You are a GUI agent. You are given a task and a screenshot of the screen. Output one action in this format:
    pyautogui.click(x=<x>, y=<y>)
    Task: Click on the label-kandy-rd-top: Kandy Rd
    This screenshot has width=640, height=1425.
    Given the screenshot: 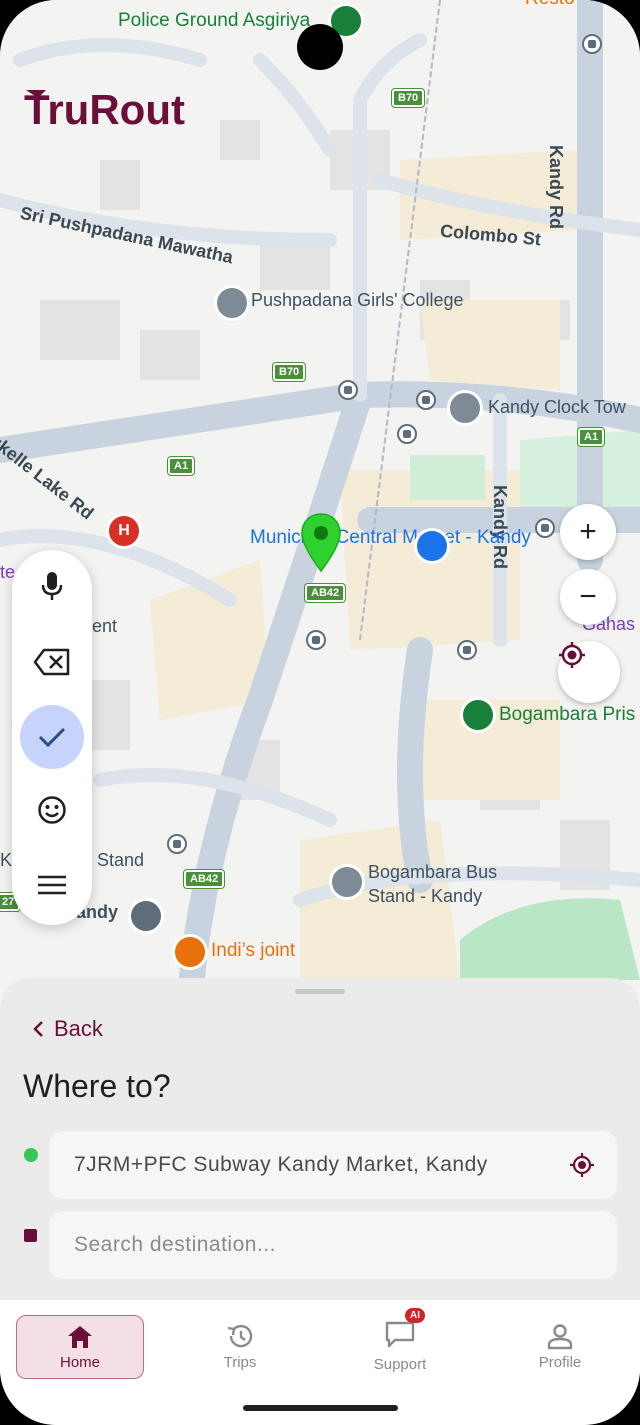 What is the action you would take?
    pyautogui.click(x=556, y=187)
    